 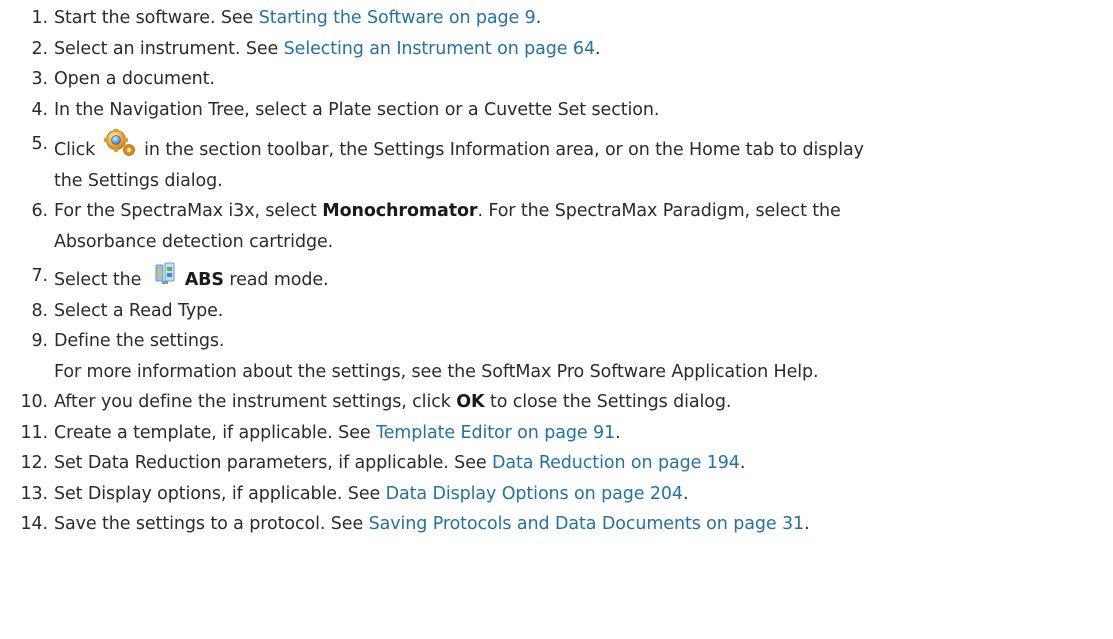 I want to click on step-number: 6., so click(x=40, y=211).